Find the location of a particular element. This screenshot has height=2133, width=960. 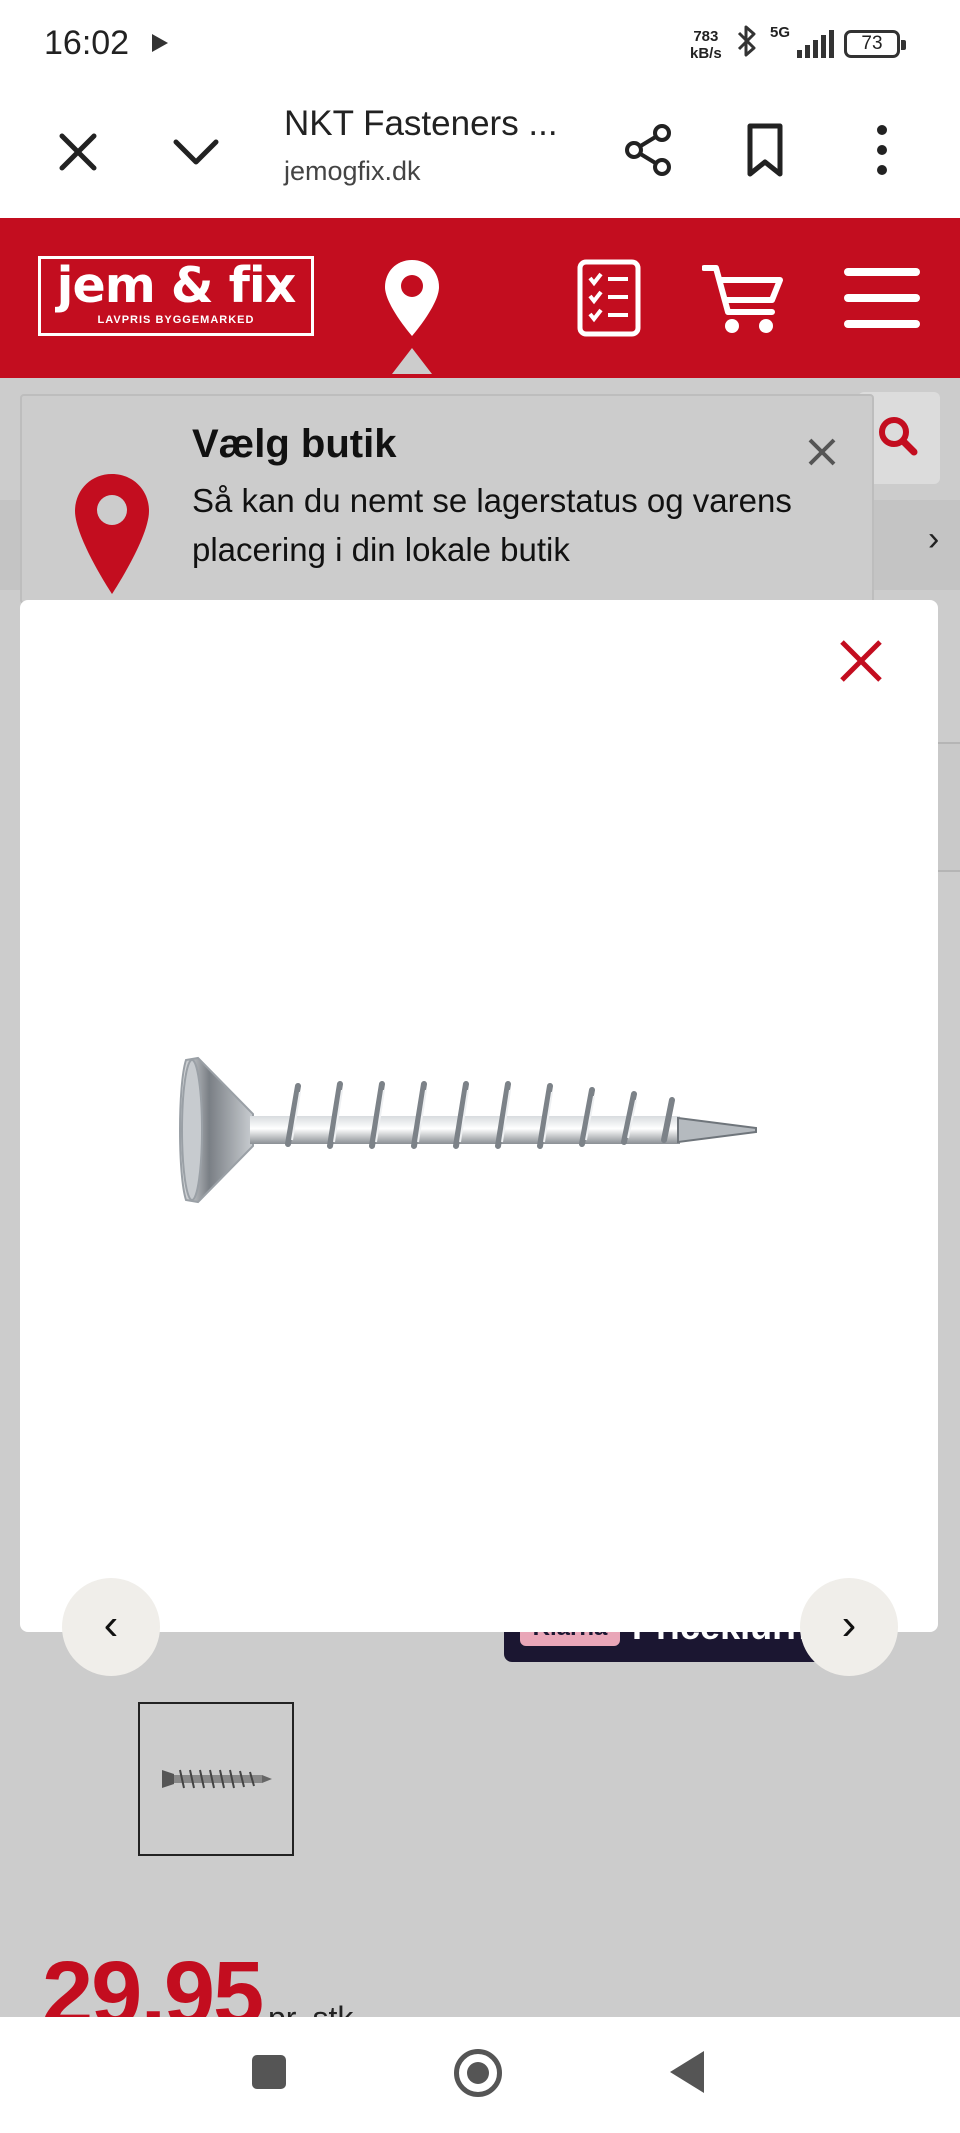

home-icon is located at coordinates (478, 2073).